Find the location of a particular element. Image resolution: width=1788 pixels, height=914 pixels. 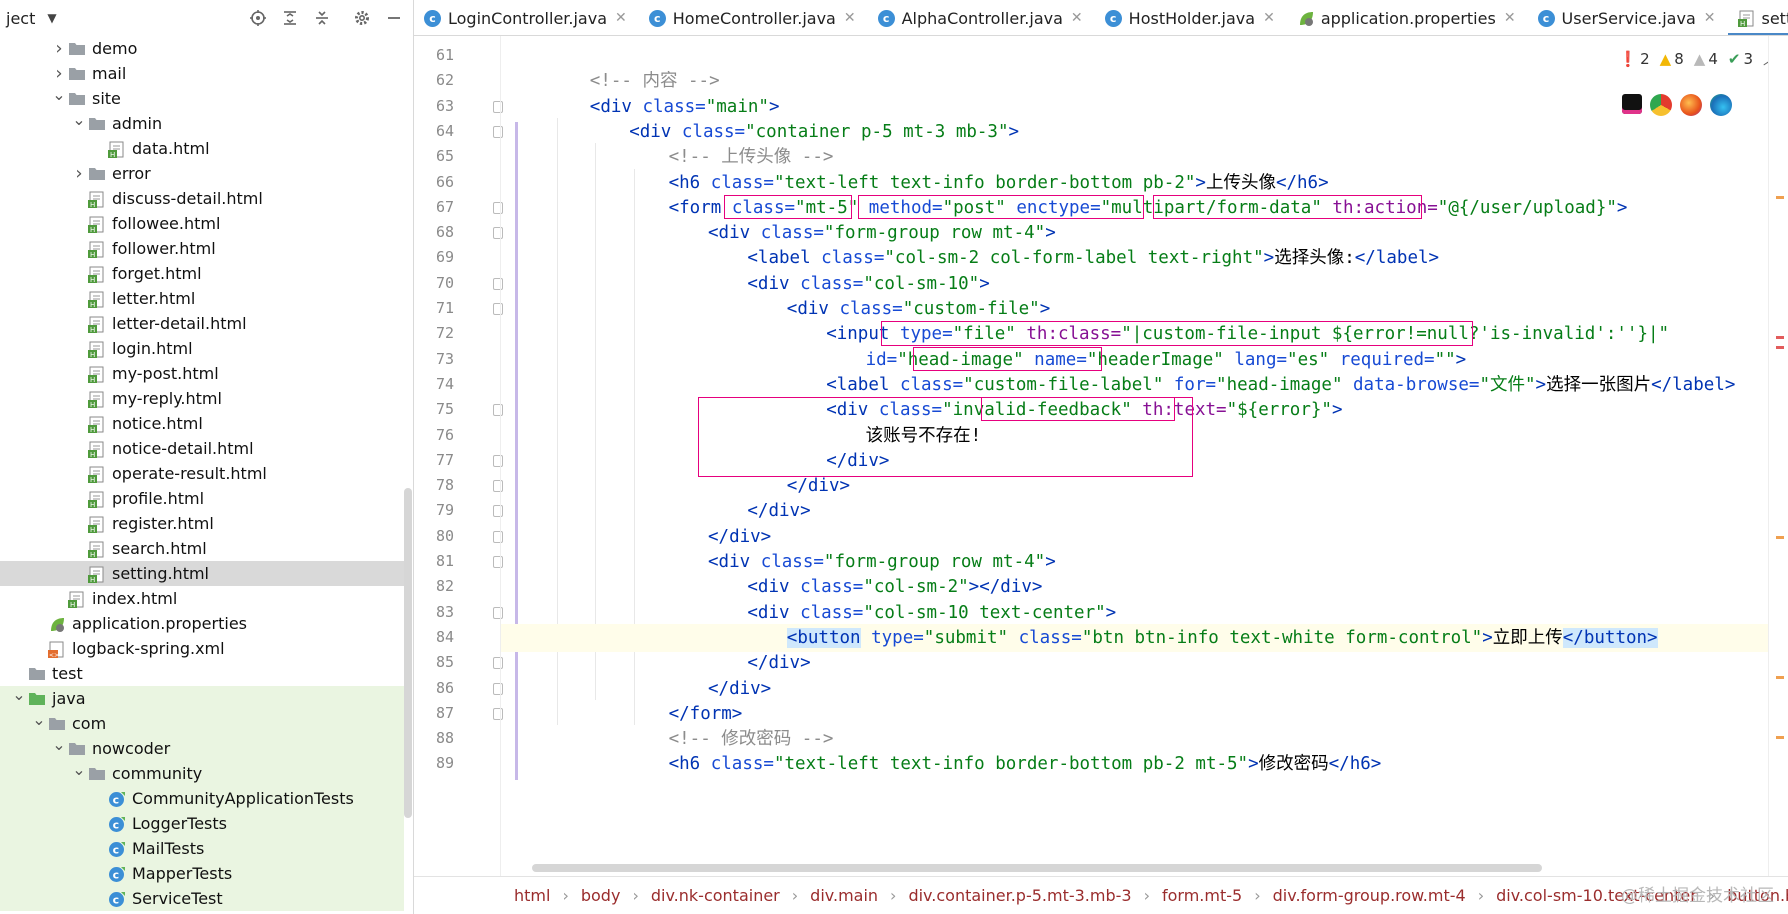

editor-tab: Hsetting.html✕ is located at coordinates (1757, 17).